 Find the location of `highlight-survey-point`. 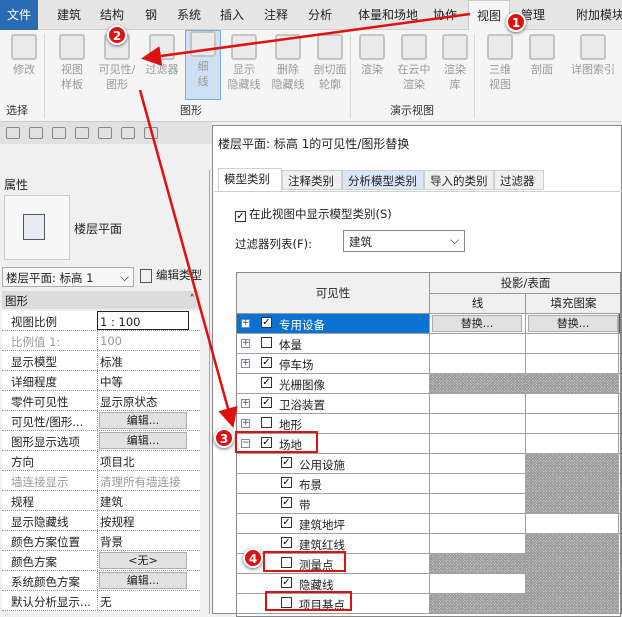

highlight-survey-point is located at coordinates (304, 561).